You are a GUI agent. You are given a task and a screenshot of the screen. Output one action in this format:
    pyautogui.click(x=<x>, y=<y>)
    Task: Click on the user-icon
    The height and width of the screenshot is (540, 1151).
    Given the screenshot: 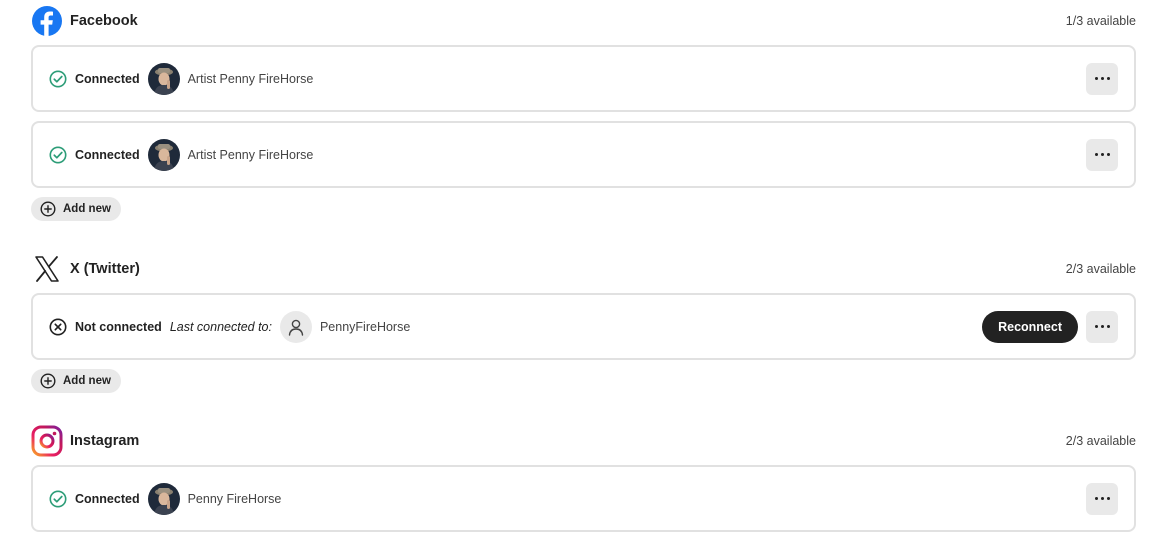 What is the action you would take?
    pyautogui.click(x=295, y=326)
    